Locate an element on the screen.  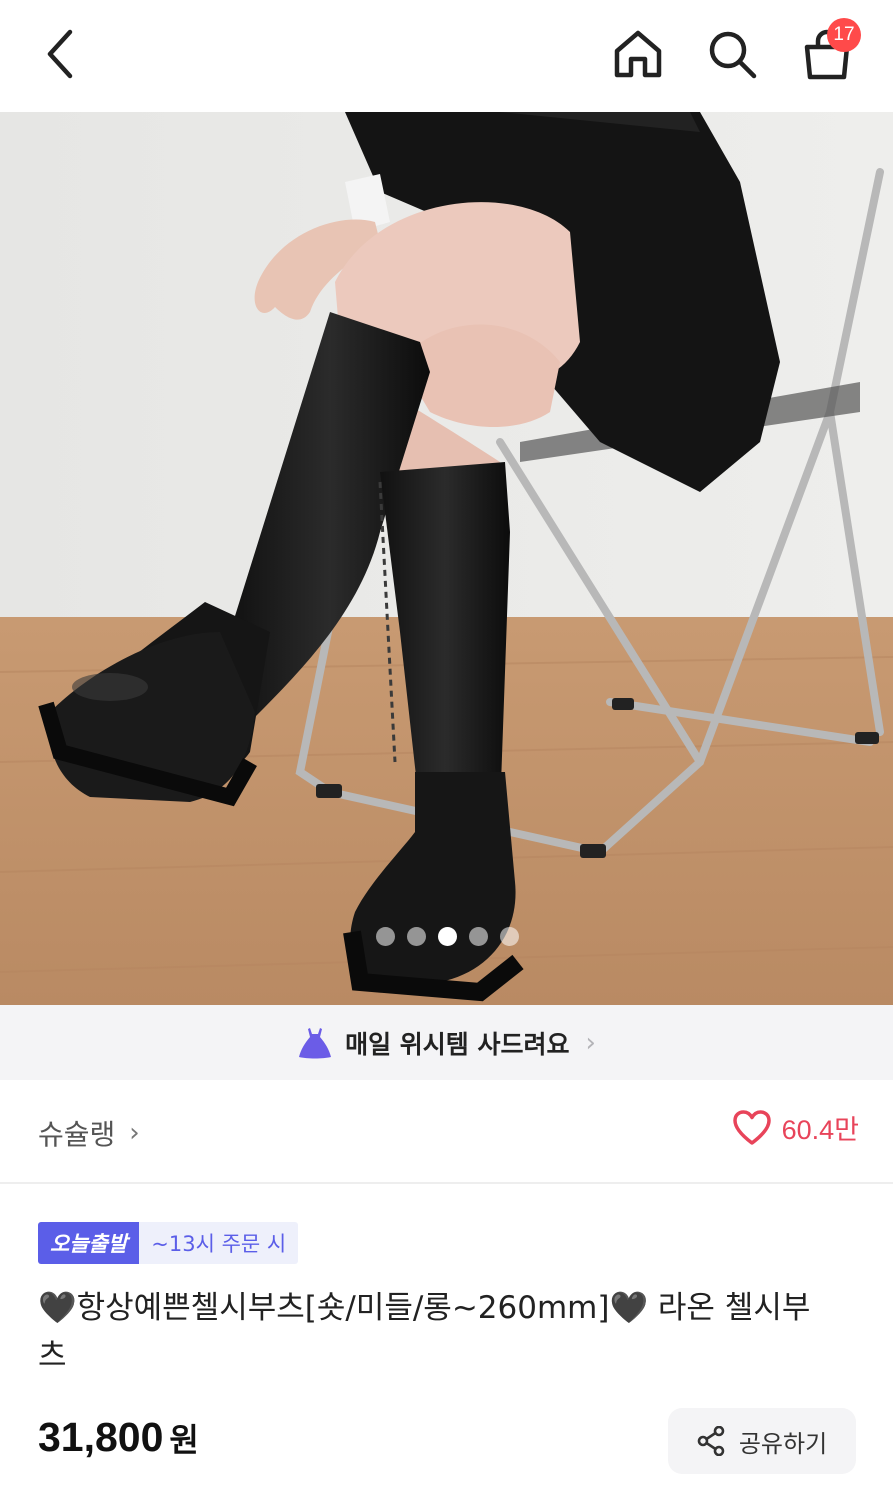
search-button is located at coordinates (732, 54).